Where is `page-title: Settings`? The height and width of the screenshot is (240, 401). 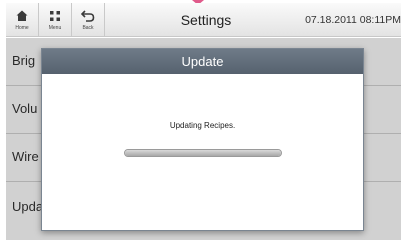 page-title: Settings is located at coordinates (206, 20).